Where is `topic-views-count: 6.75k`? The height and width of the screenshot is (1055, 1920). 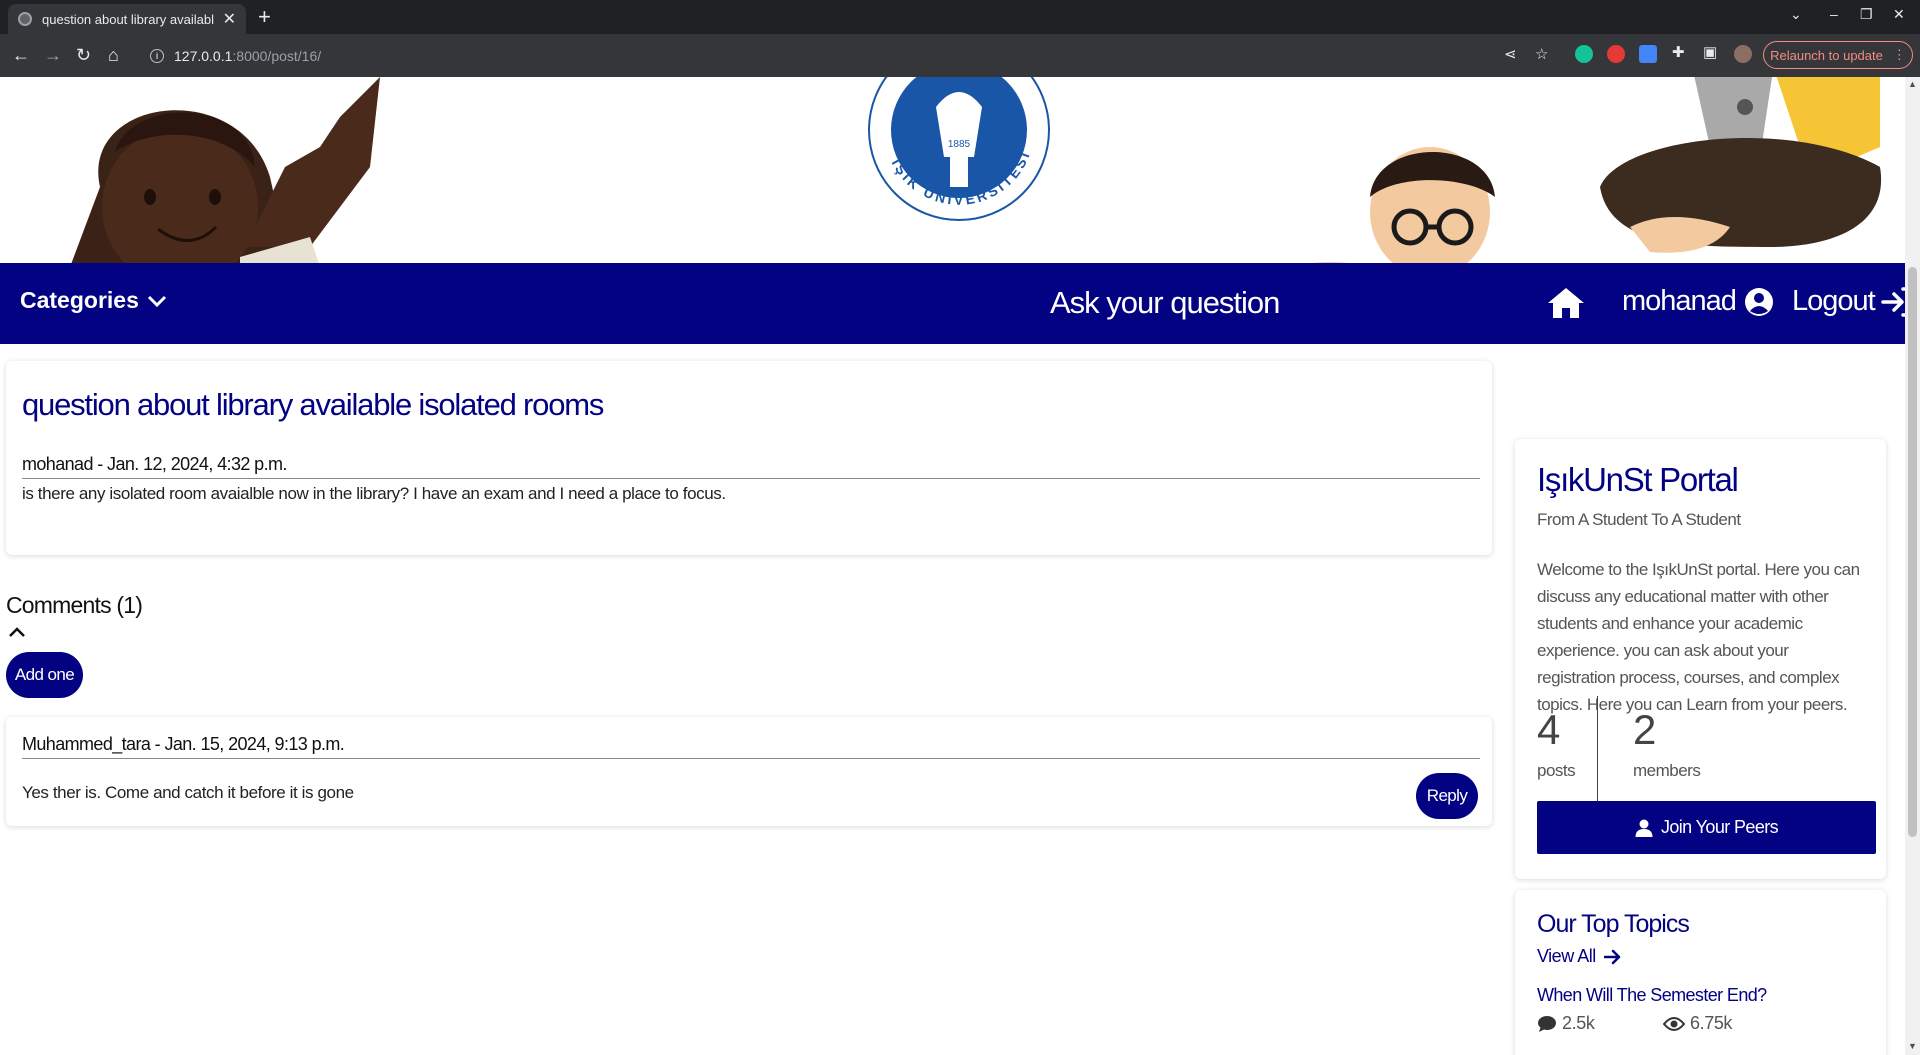 topic-views-count: 6.75k is located at coordinates (1711, 1023).